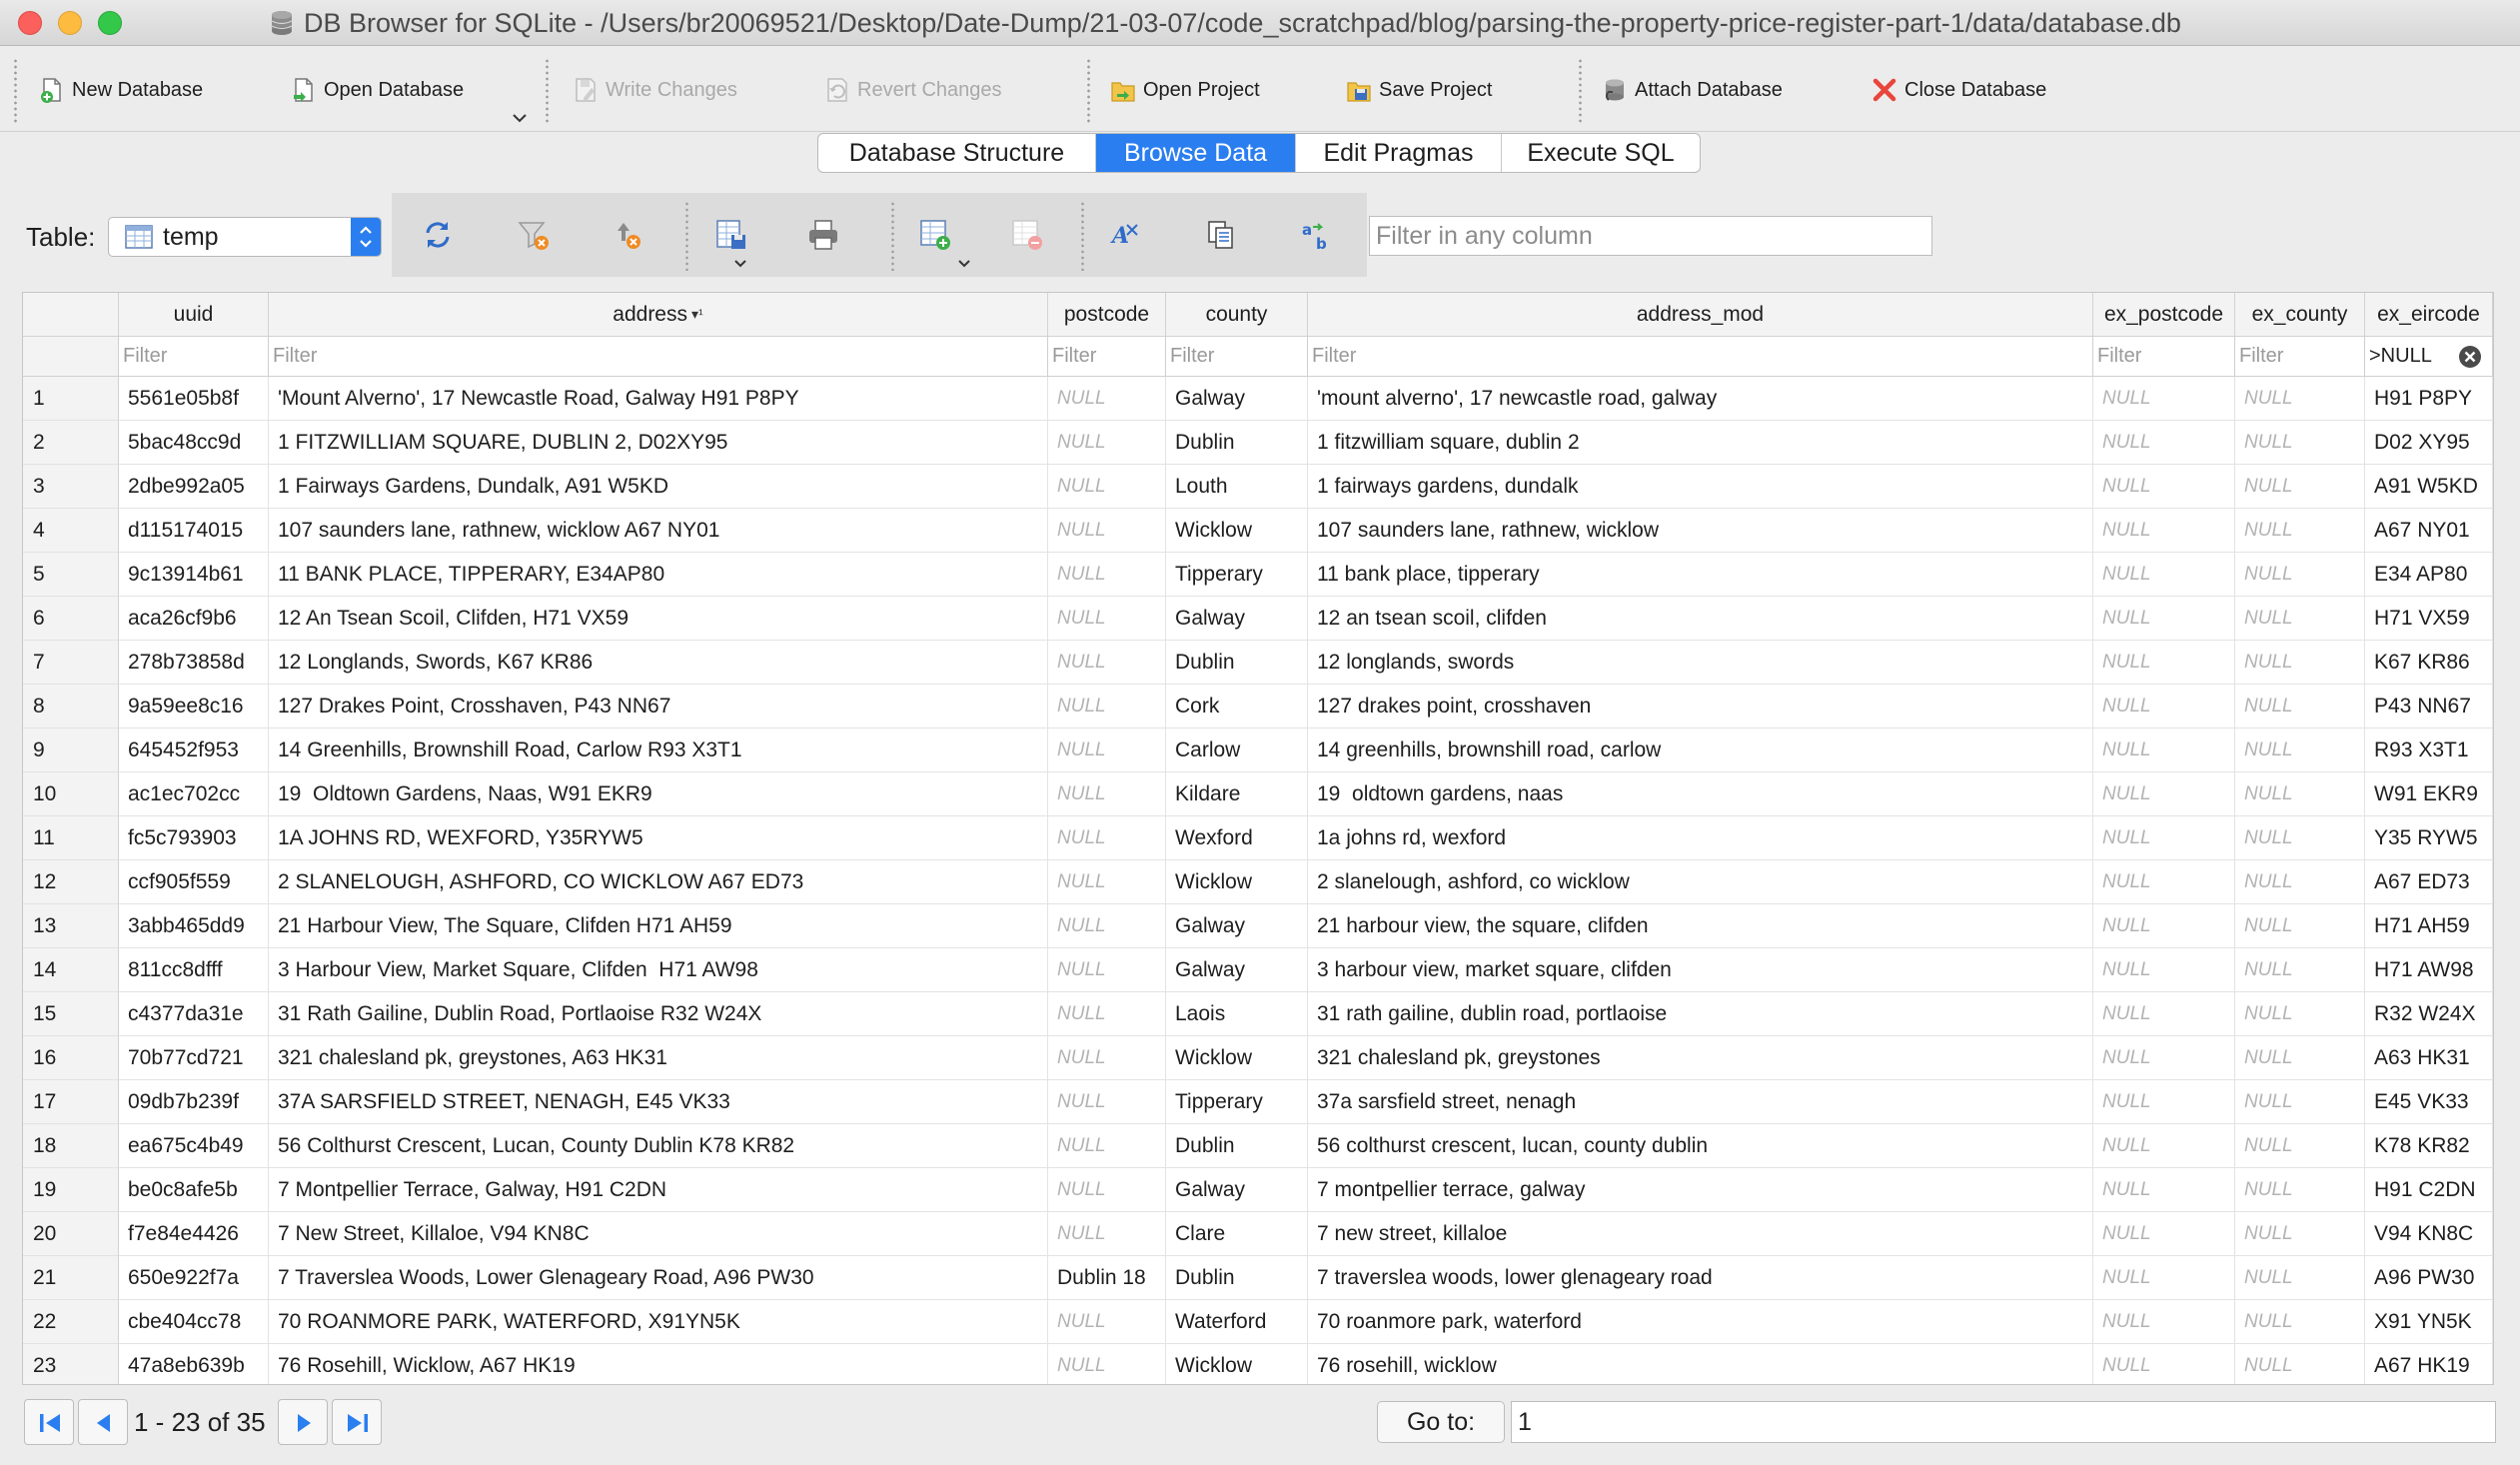 Image resolution: width=2520 pixels, height=1465 pixels. What do you see at coordinates (2429, 1102) in the screenshot?
I see `cell-ex-eircode: E45 VK33` at bounding box center [2429, 1102].